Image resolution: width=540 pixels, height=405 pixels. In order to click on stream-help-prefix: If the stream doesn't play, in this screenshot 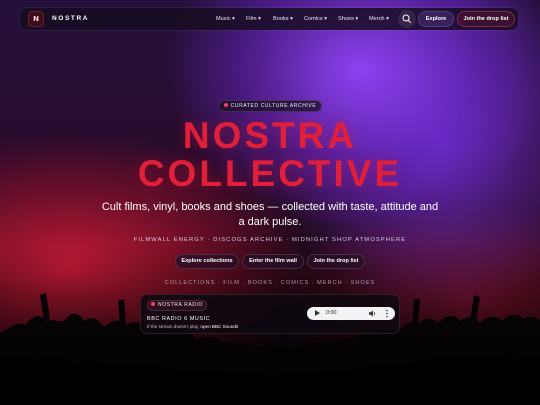, I will do `click(173, 326)`.